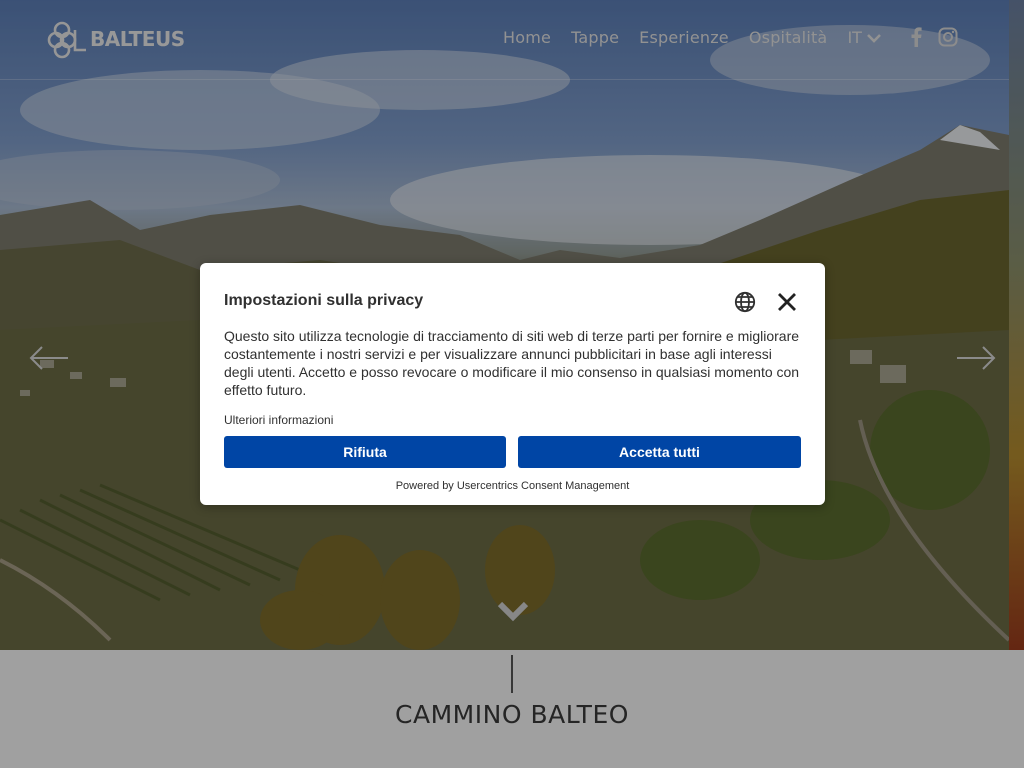 This screenshot has width=1024, height=768. What do you see at coordinates (659, 452) in the screenshot?
I see `accept-all-button: Accetta tutti` at bounding box center [659, 452].